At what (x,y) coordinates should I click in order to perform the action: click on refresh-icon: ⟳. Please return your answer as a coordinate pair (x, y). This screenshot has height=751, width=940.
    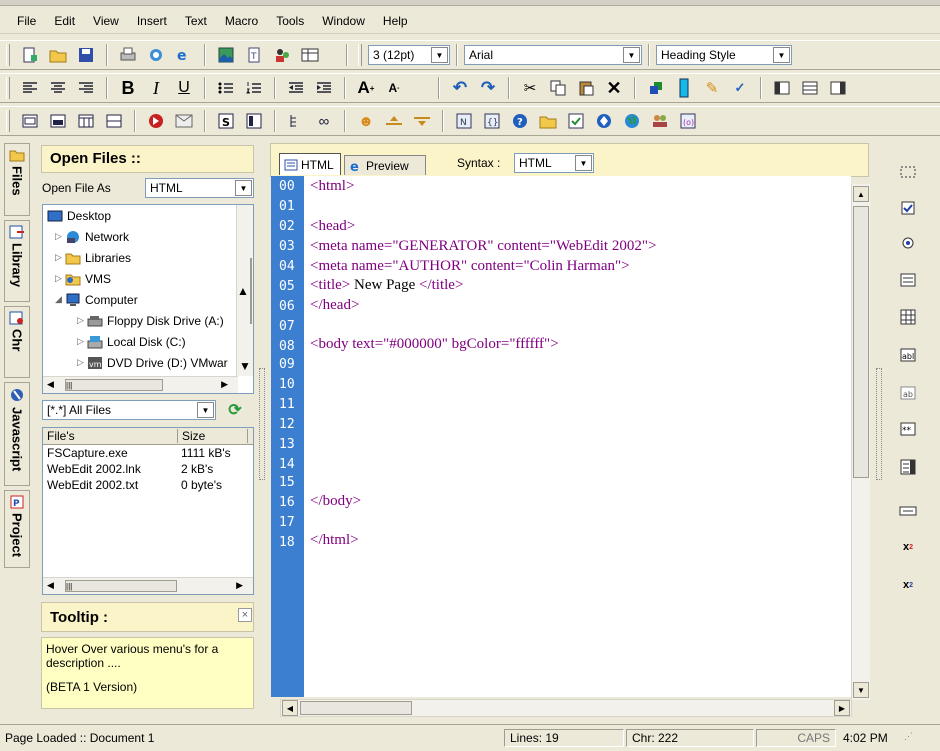
    Looking at the image, I should click on (235, 410).